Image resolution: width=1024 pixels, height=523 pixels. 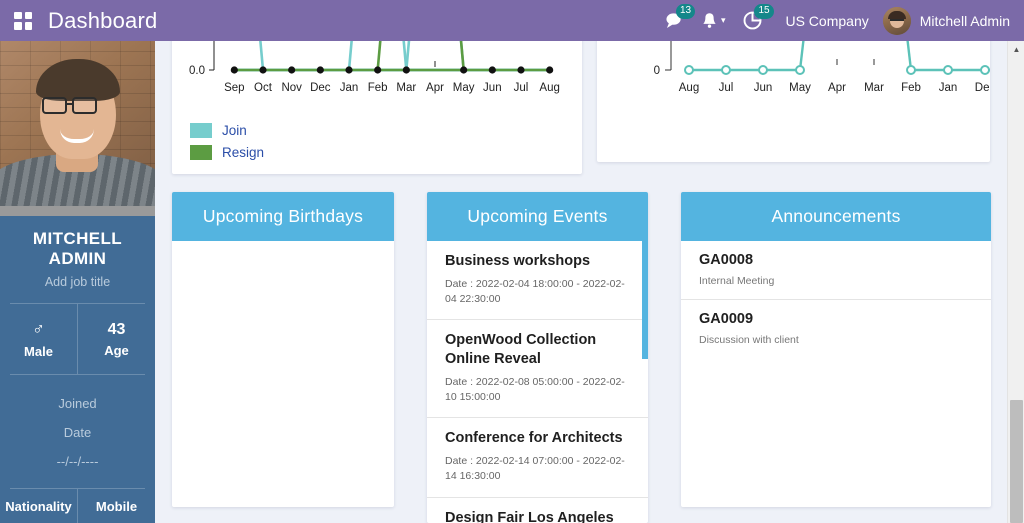 What do you see at coordinates (723, 20) in the screenshot?
I see `chevron-down-icon: ▾` at bounding box center [723, 20].